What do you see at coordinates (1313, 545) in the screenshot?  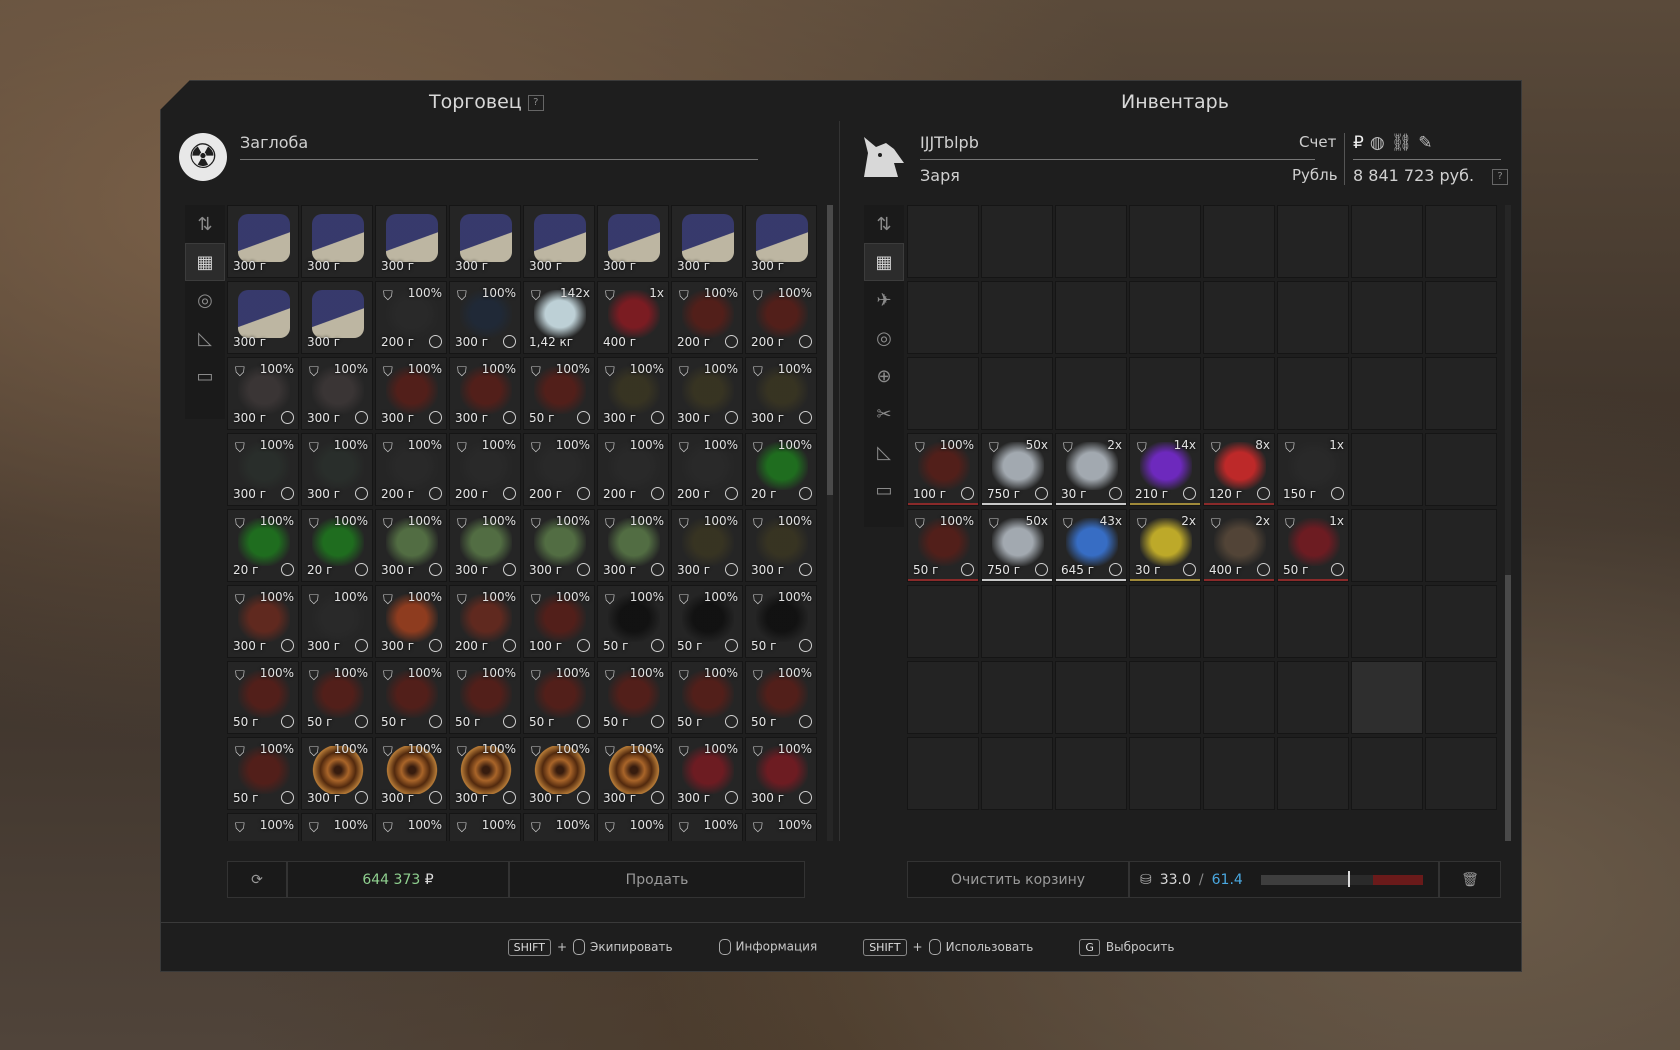 I see `item-slot: ⛉ 1x 50 г` at bounding box center [1313, 545].